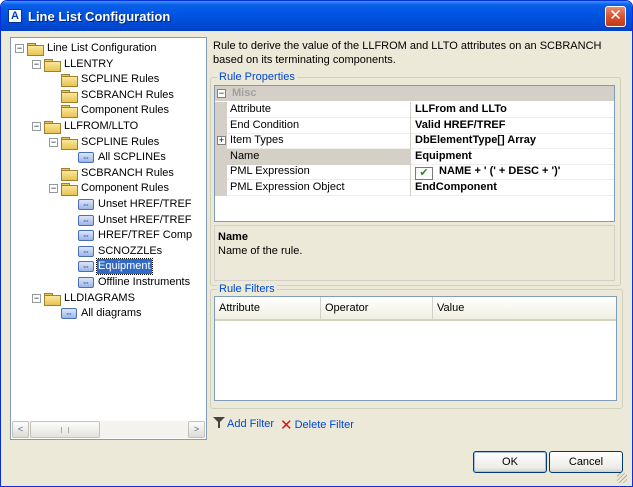 Image resolution: width=633 pixels, height=487 pixels. What do you see at coordinates (500, 171) in the screenshot?
I see `property-value-text: NAME + ' (' + DESC + ')'` at bounding box center [500, 171].